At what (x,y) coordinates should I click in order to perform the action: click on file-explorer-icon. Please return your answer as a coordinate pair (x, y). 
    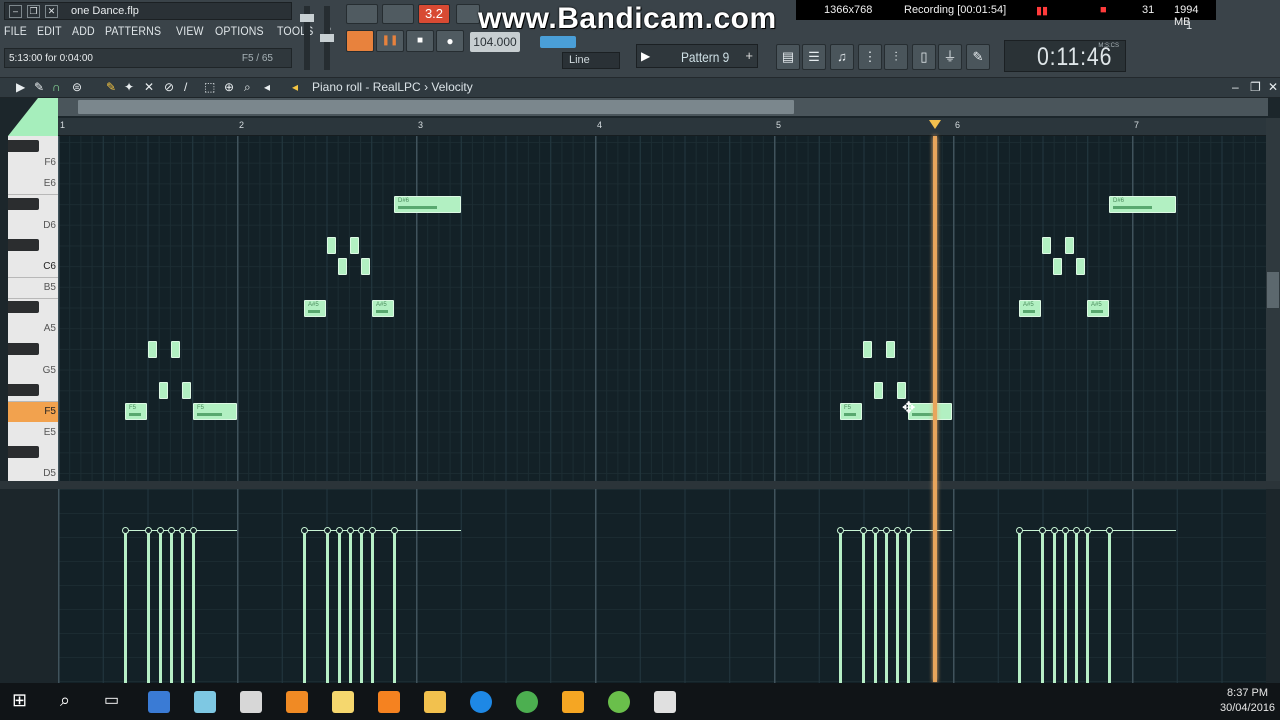
    Looking at the image, I should click on (435, 702).